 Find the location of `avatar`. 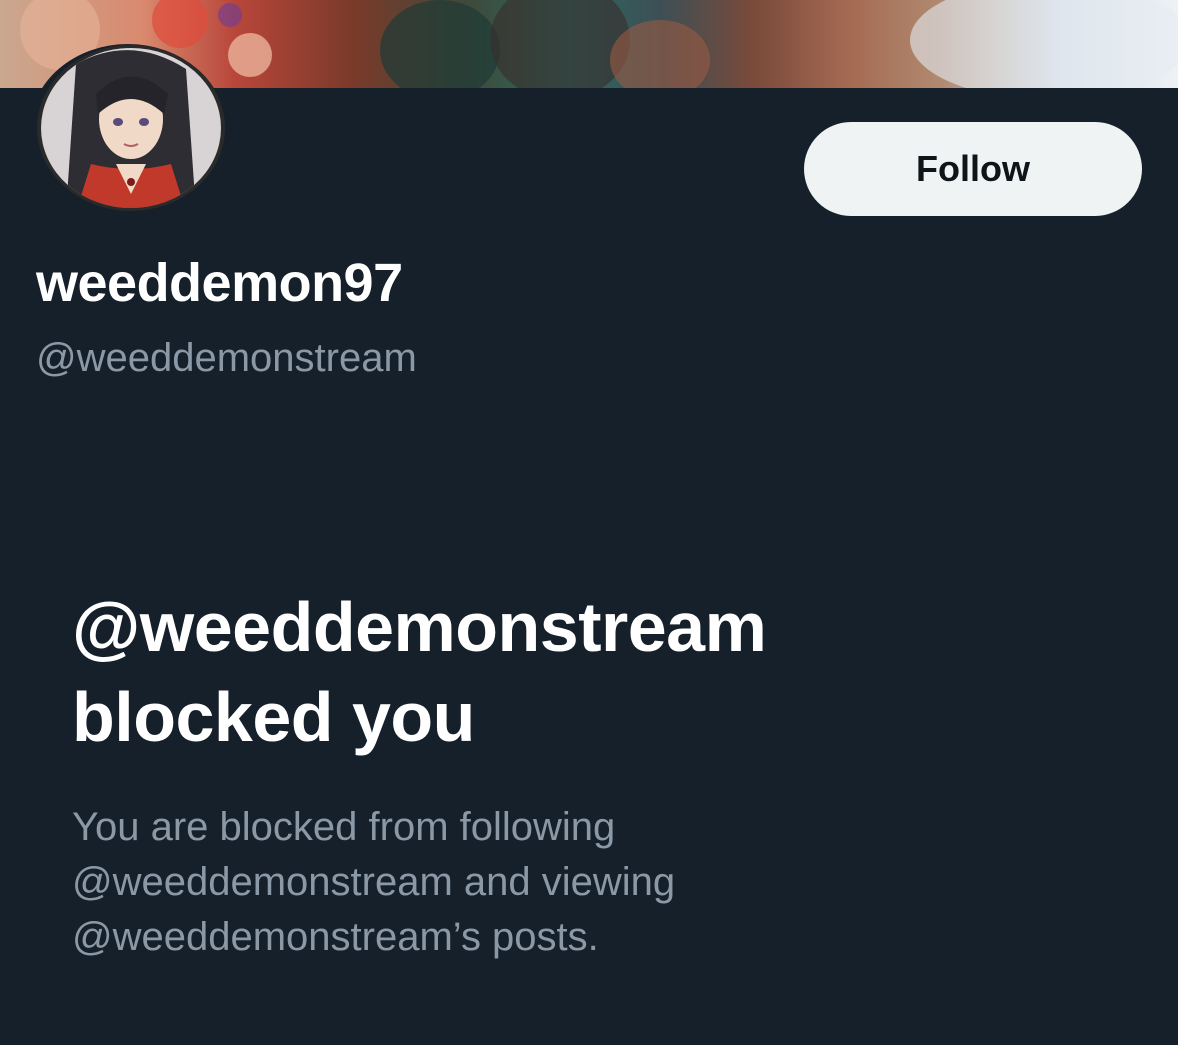

avatar is located at coordinates (131, 128).